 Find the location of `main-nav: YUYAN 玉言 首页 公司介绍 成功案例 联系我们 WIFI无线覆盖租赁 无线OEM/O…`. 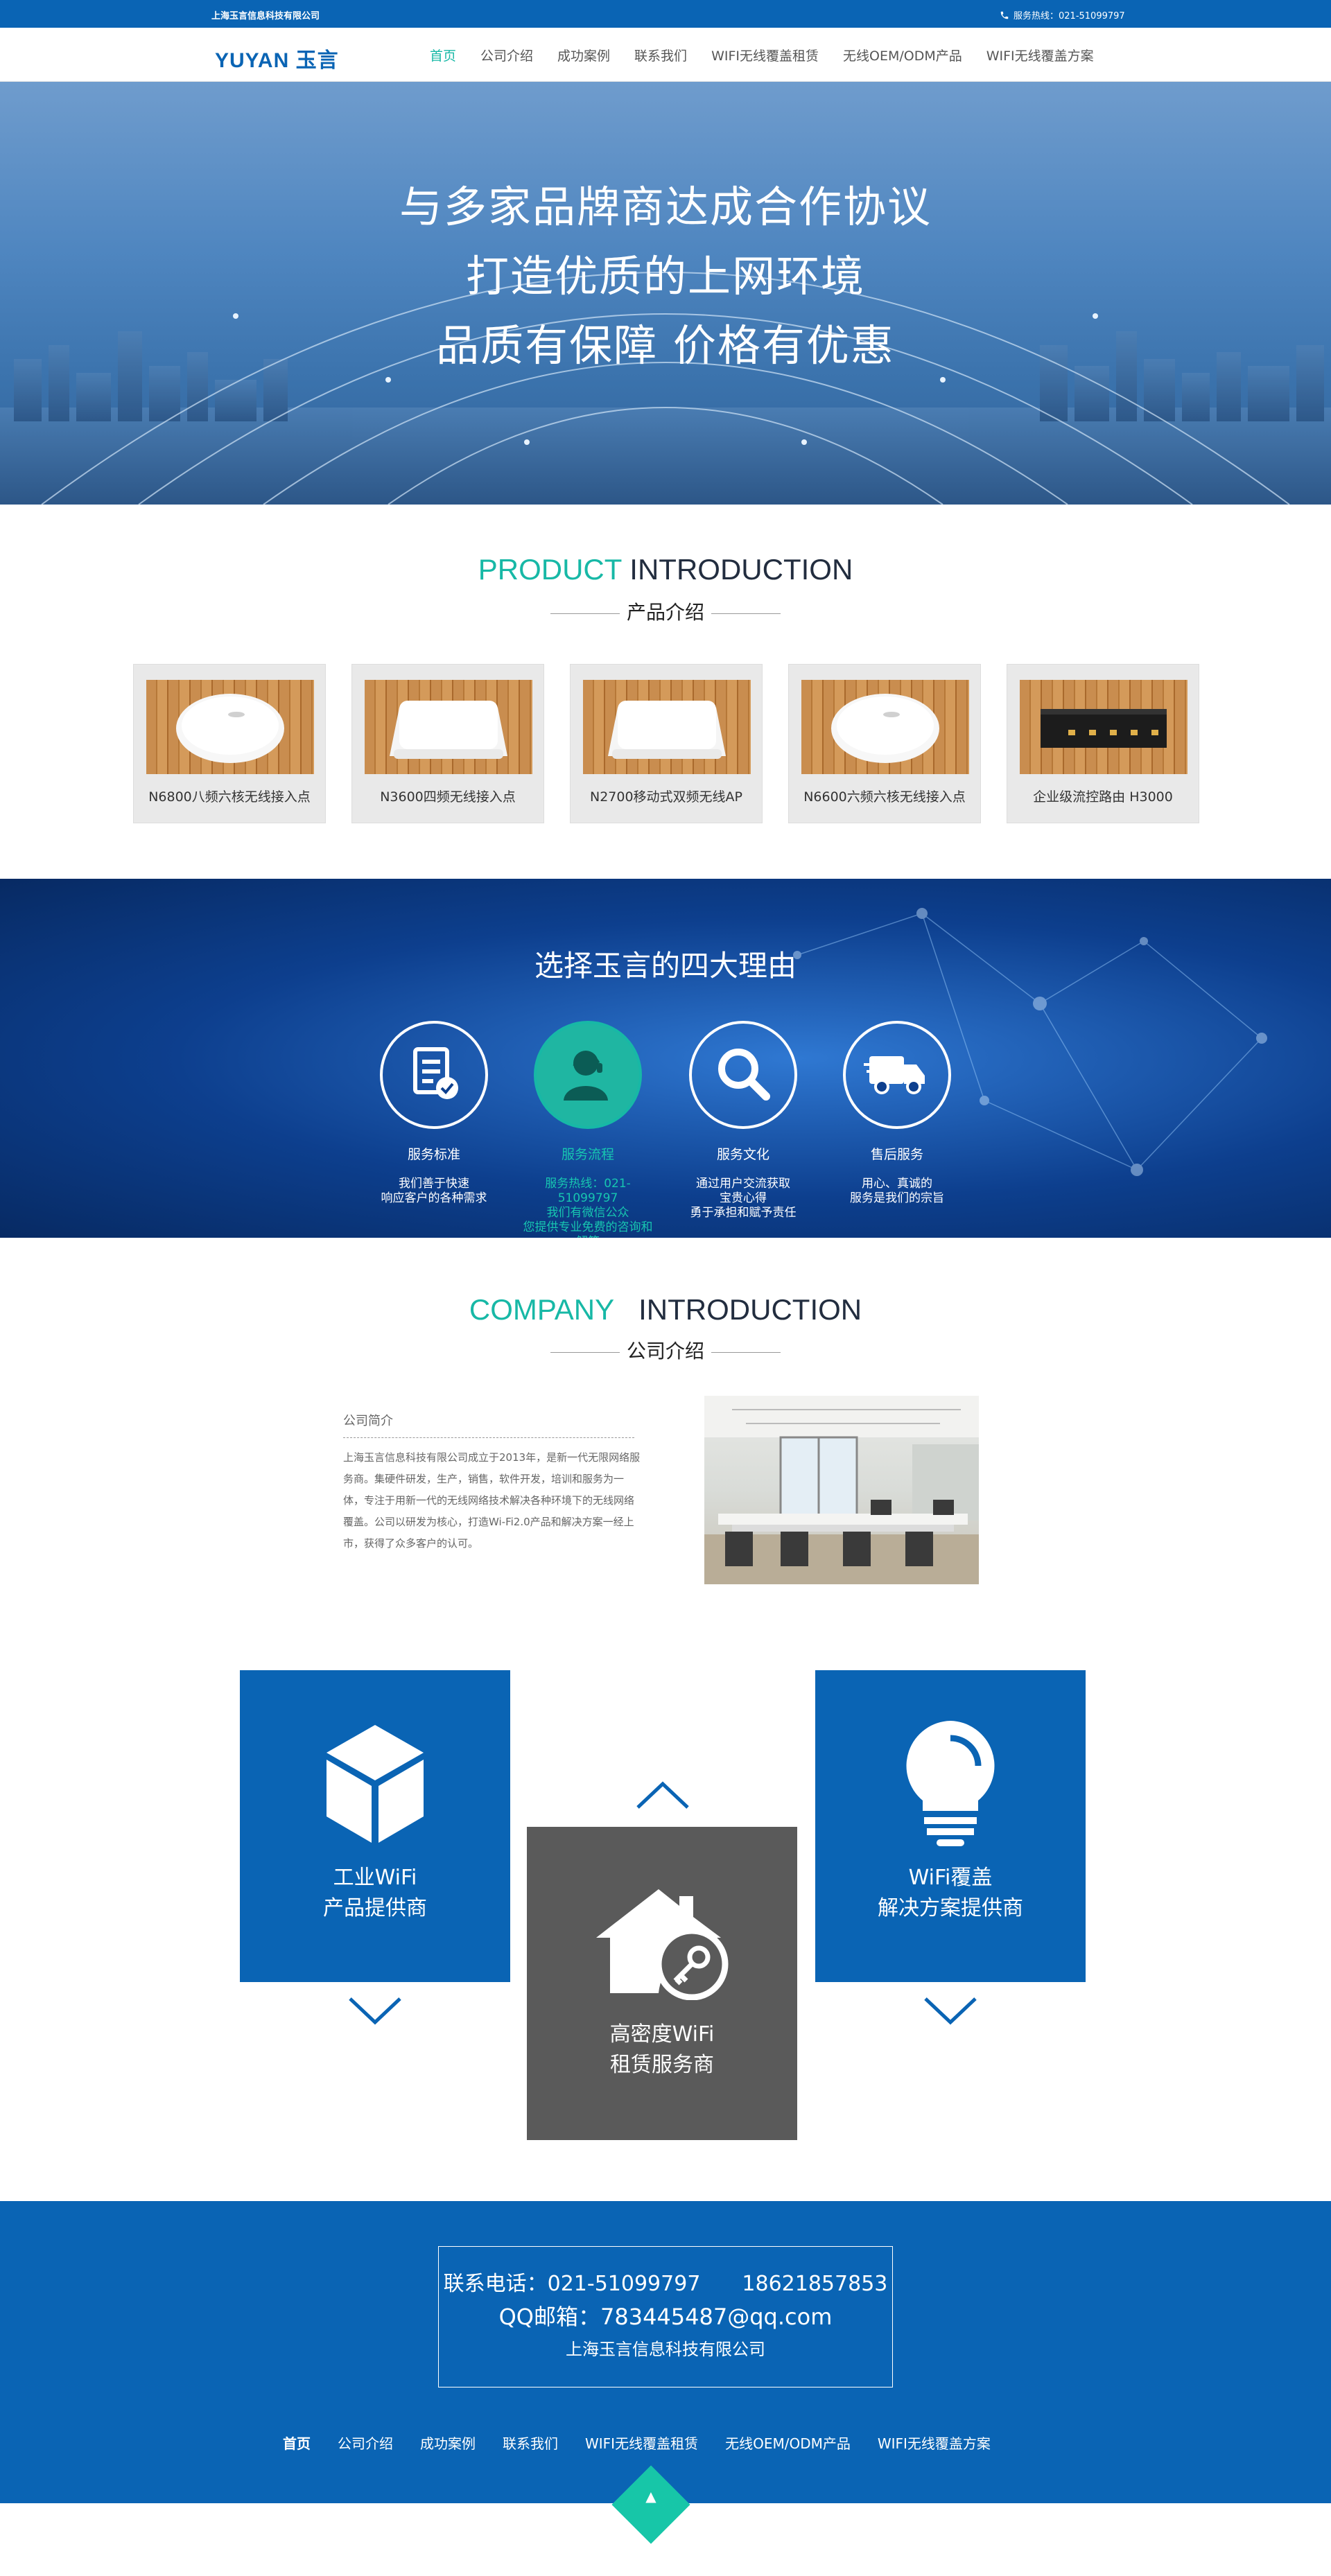

main-nav: YUYAN 玉言 首页 公司介绍 成功案例 联系我们 WIFI无线覆盖租赁 无线OEM/O… is located at coordinates (665, 55).